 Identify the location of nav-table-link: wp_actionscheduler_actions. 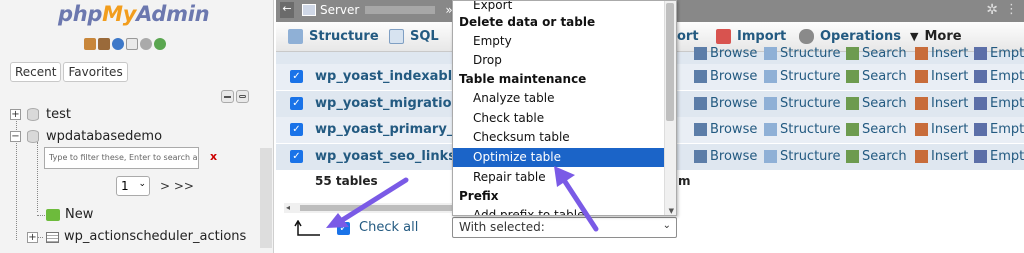
(155, 236).